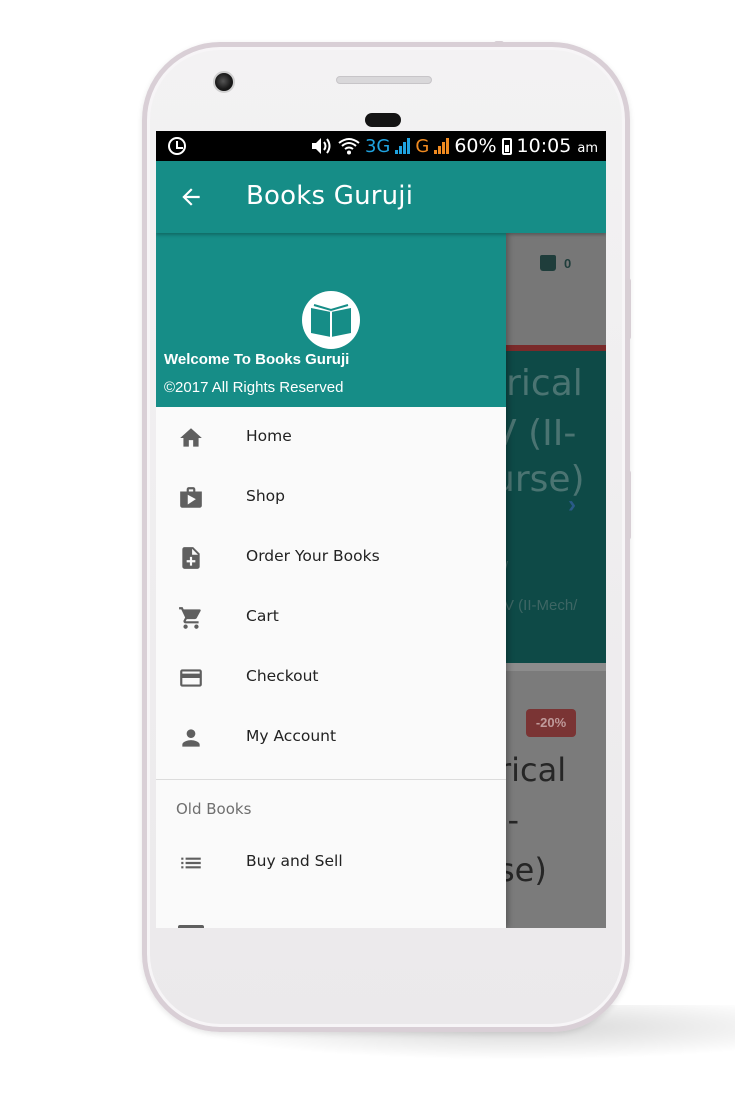 This screenshot has height=1102, width=735. I want to click on home-icon, so click(191, 437).